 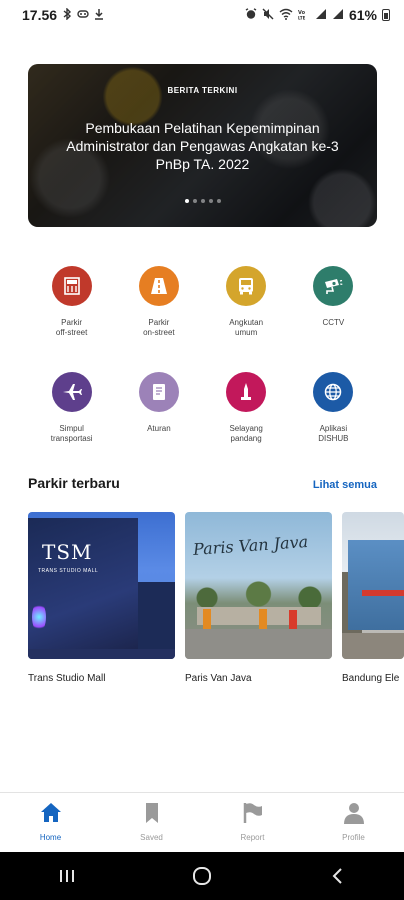 What do you see at coordinates (268, 15) in the screenshot?
I see `mute-icon` at bounding box center [268, 15].